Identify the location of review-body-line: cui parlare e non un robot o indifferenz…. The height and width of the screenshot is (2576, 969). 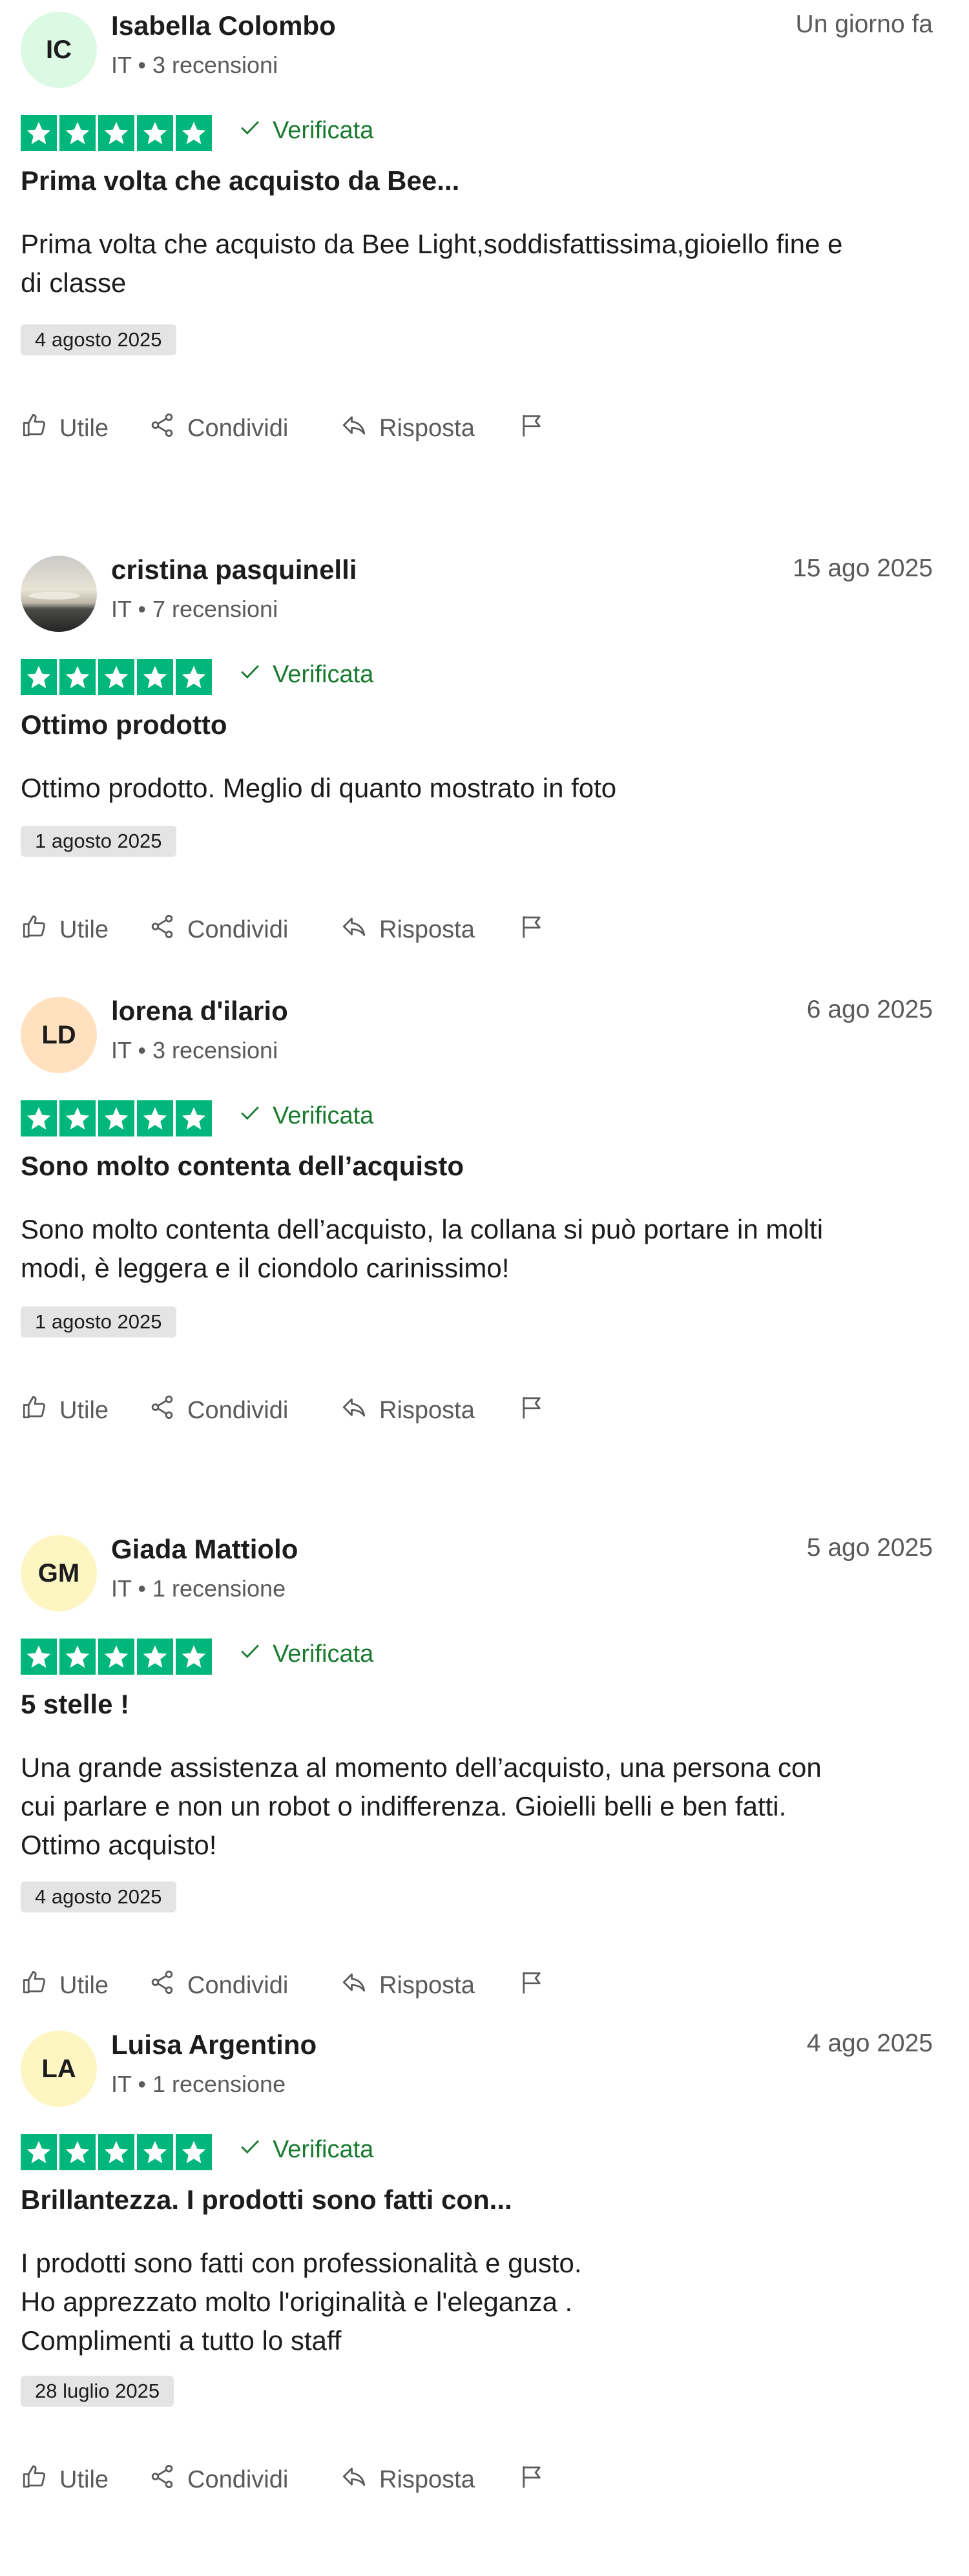
(404, 1806).